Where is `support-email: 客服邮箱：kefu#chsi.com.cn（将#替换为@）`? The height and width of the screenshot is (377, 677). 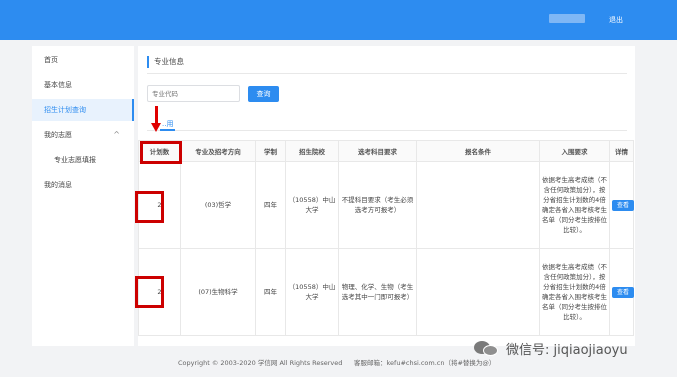 support-email: 客服邮箱：kefu#chsi.com.cn（将#替换为@） is located at coordinates (425, 363).